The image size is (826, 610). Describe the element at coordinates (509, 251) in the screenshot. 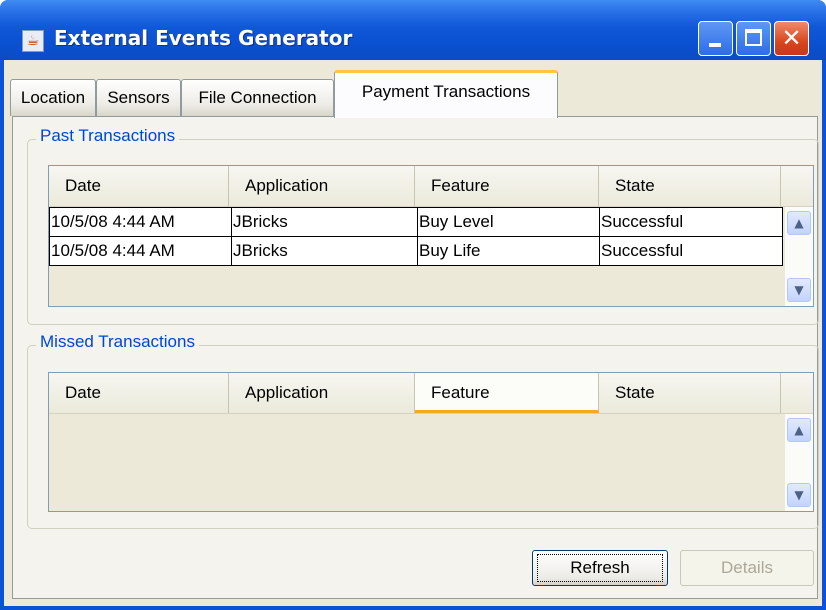

I see `cell-feature: Buy Life` at that location.